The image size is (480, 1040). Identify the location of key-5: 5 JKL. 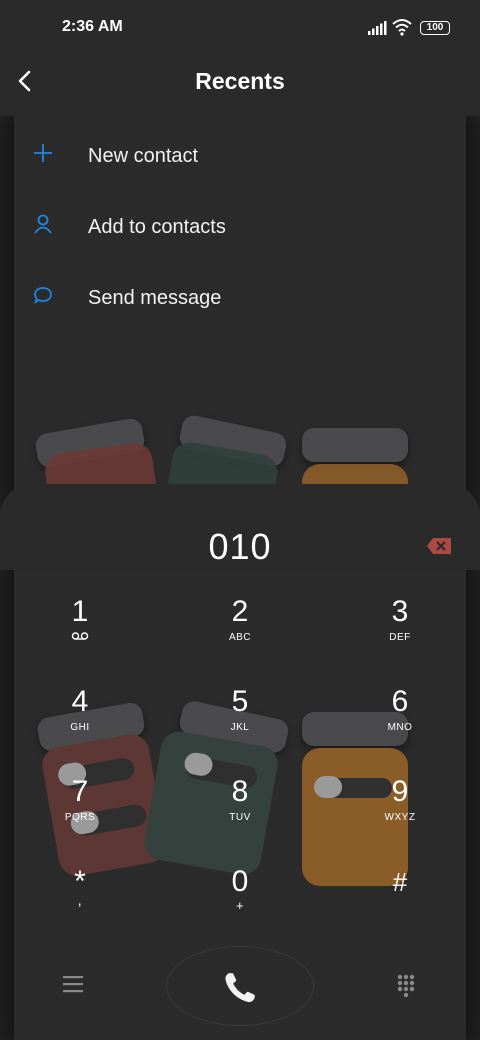
(240, 721).